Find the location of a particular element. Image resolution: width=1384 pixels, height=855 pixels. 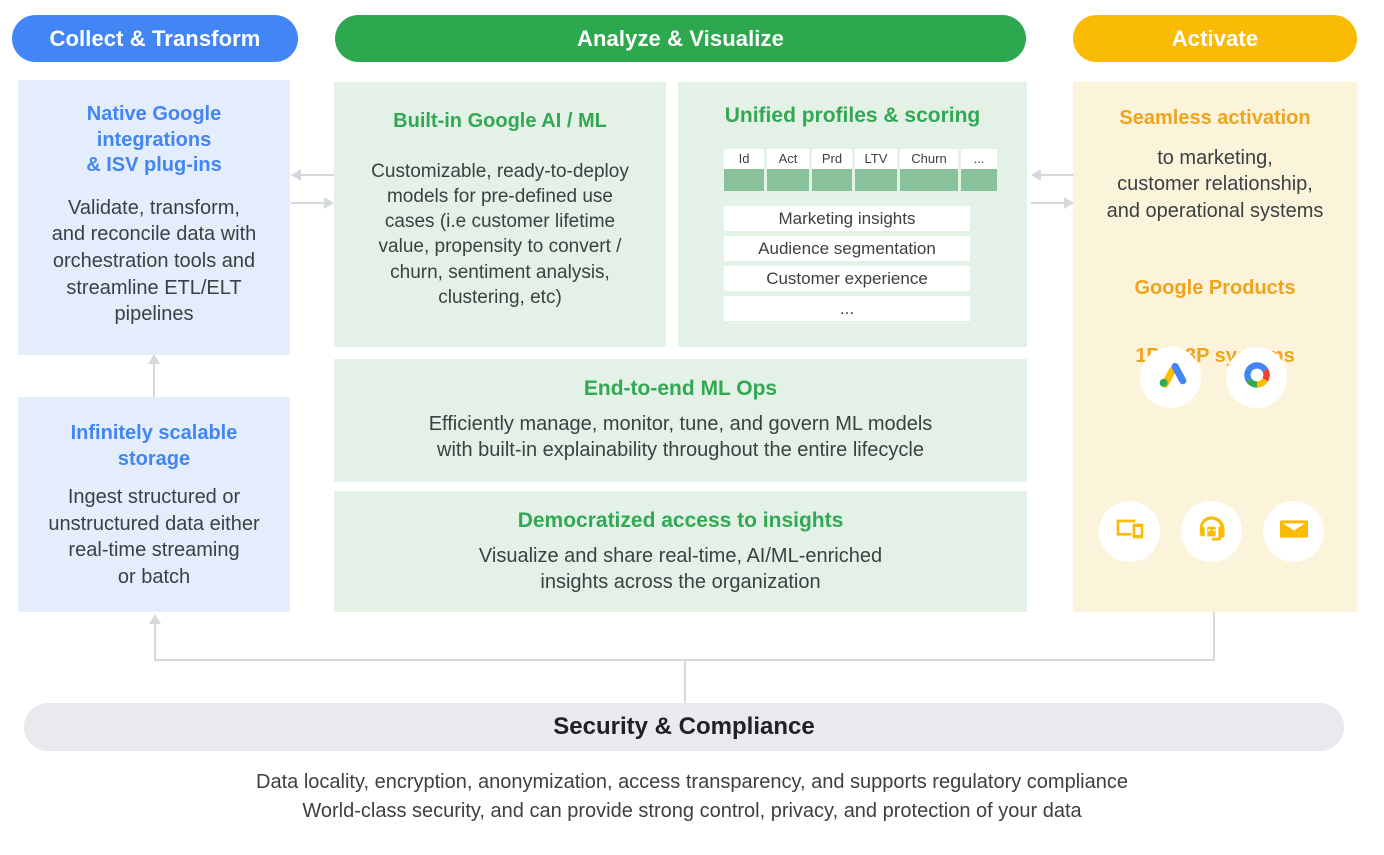

arrow-analyze-to-activate-head is located at coordinates (1069, 203).